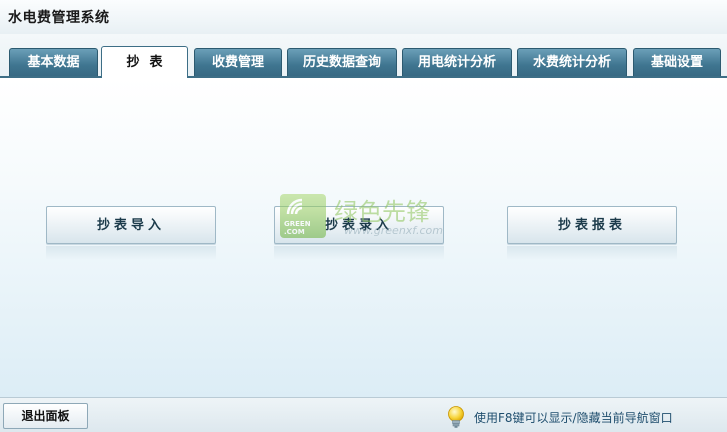 The width and height of the screenshot is (727, 432). I want to click on tab-billing-management: 收费管理, so click(238, 62).